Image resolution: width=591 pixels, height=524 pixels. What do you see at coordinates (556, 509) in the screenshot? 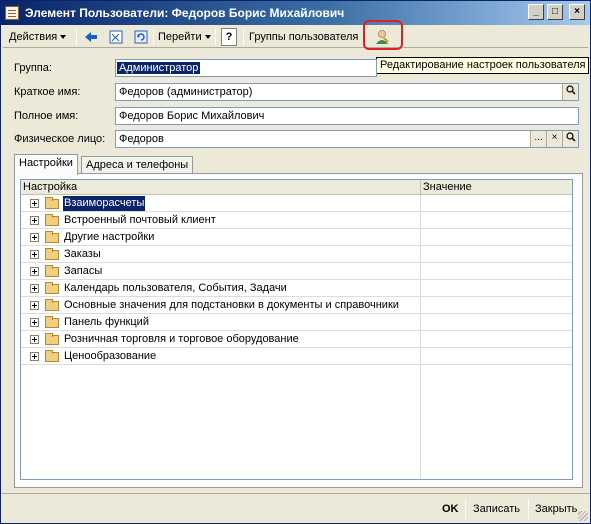
I see `close-button: Закрыть` at bounding box center [556, 509].